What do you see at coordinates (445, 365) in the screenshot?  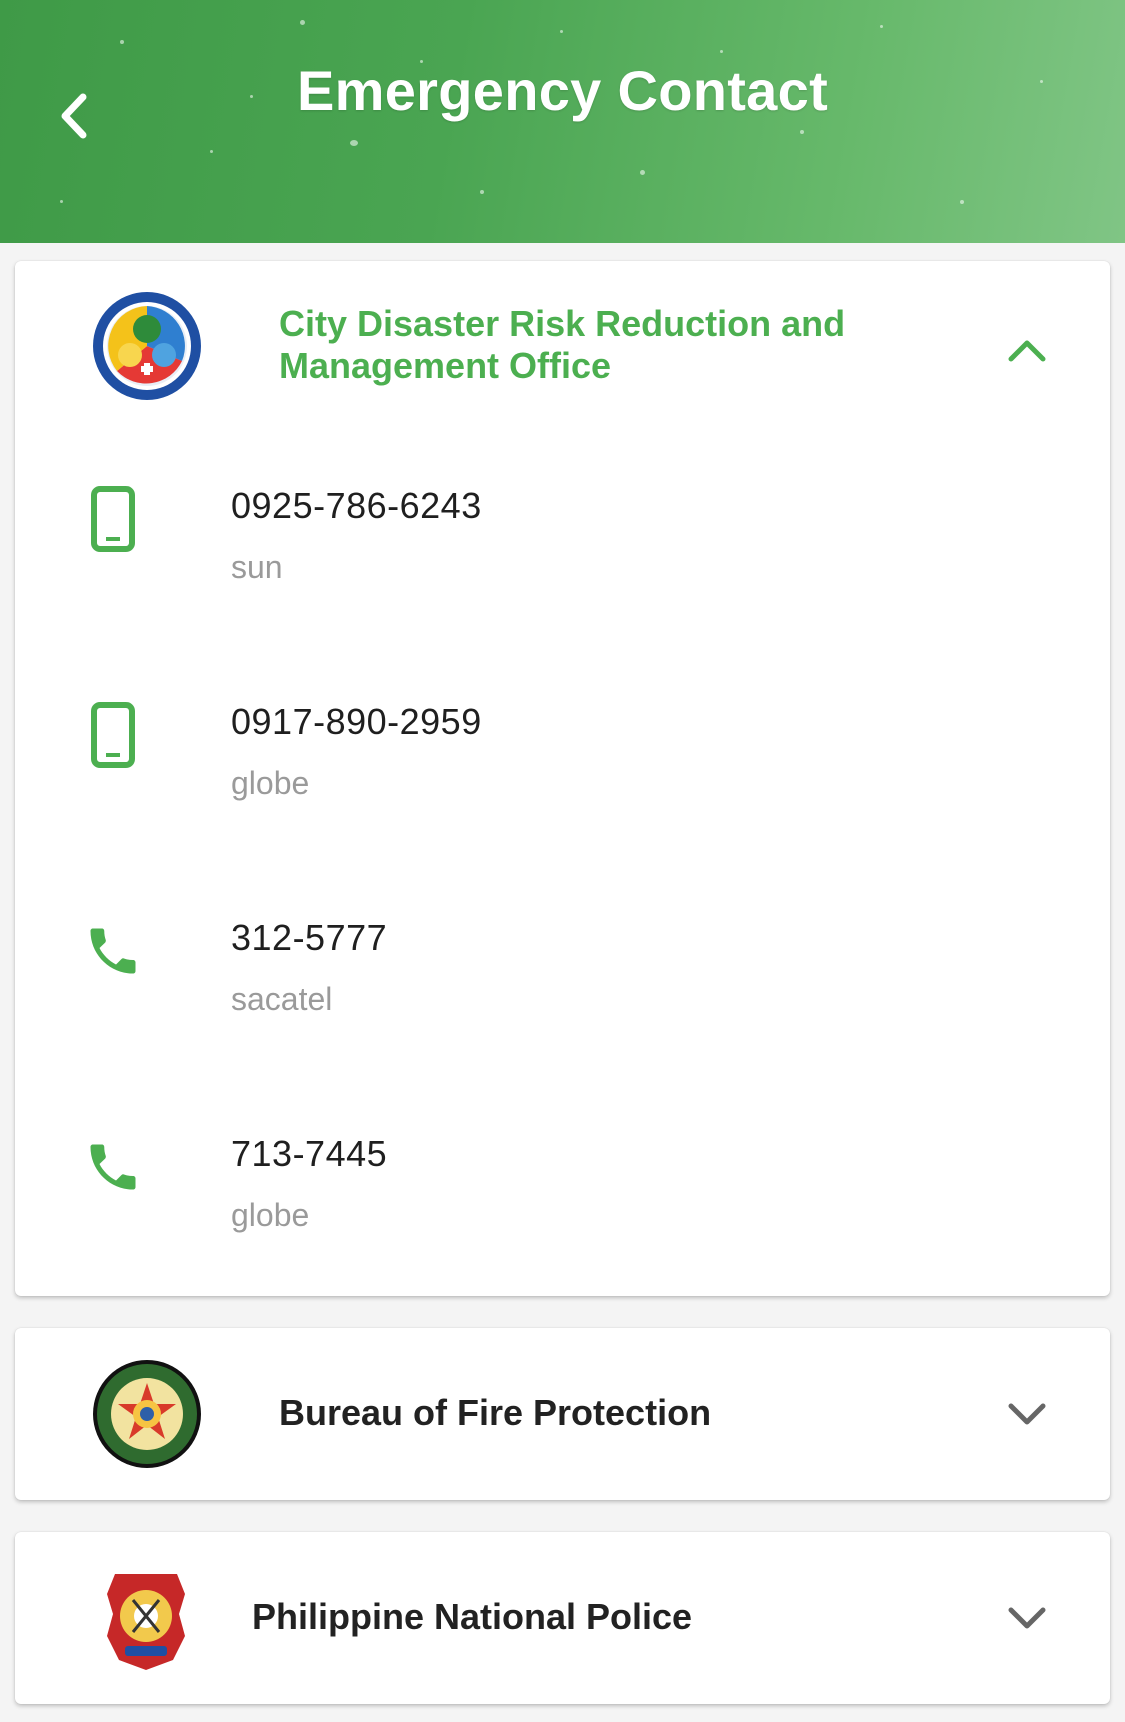 I see `agency-title-line-2: Management Office` at bounding box center [445, 365].